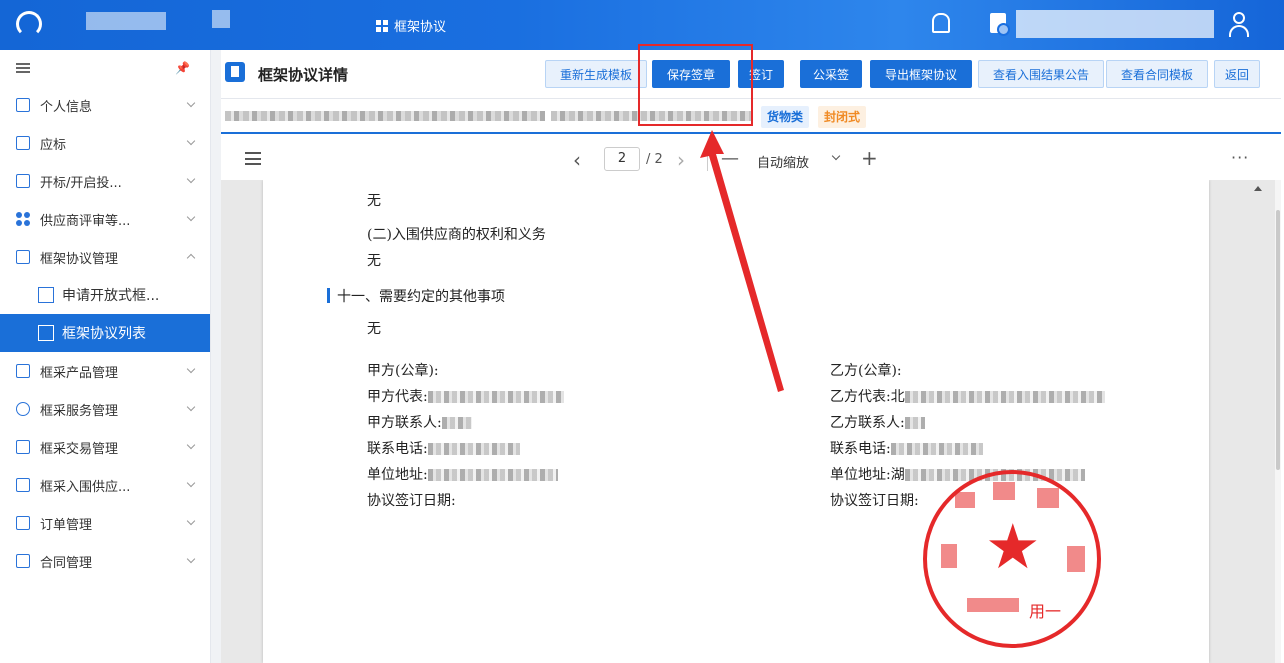 The height and width of the screenshot is (663, 1284). I want to click on export-agreement-button: 导出框架协议, so click(921, 74).